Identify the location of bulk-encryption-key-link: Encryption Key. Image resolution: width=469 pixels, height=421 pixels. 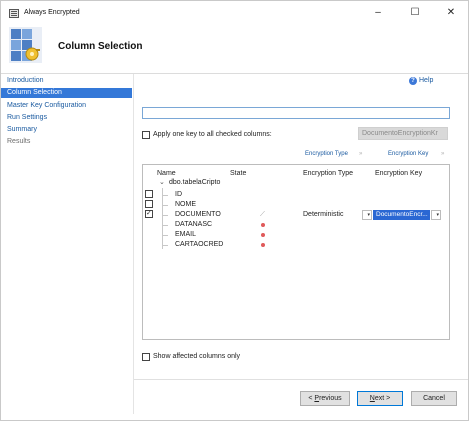
(408, 154).